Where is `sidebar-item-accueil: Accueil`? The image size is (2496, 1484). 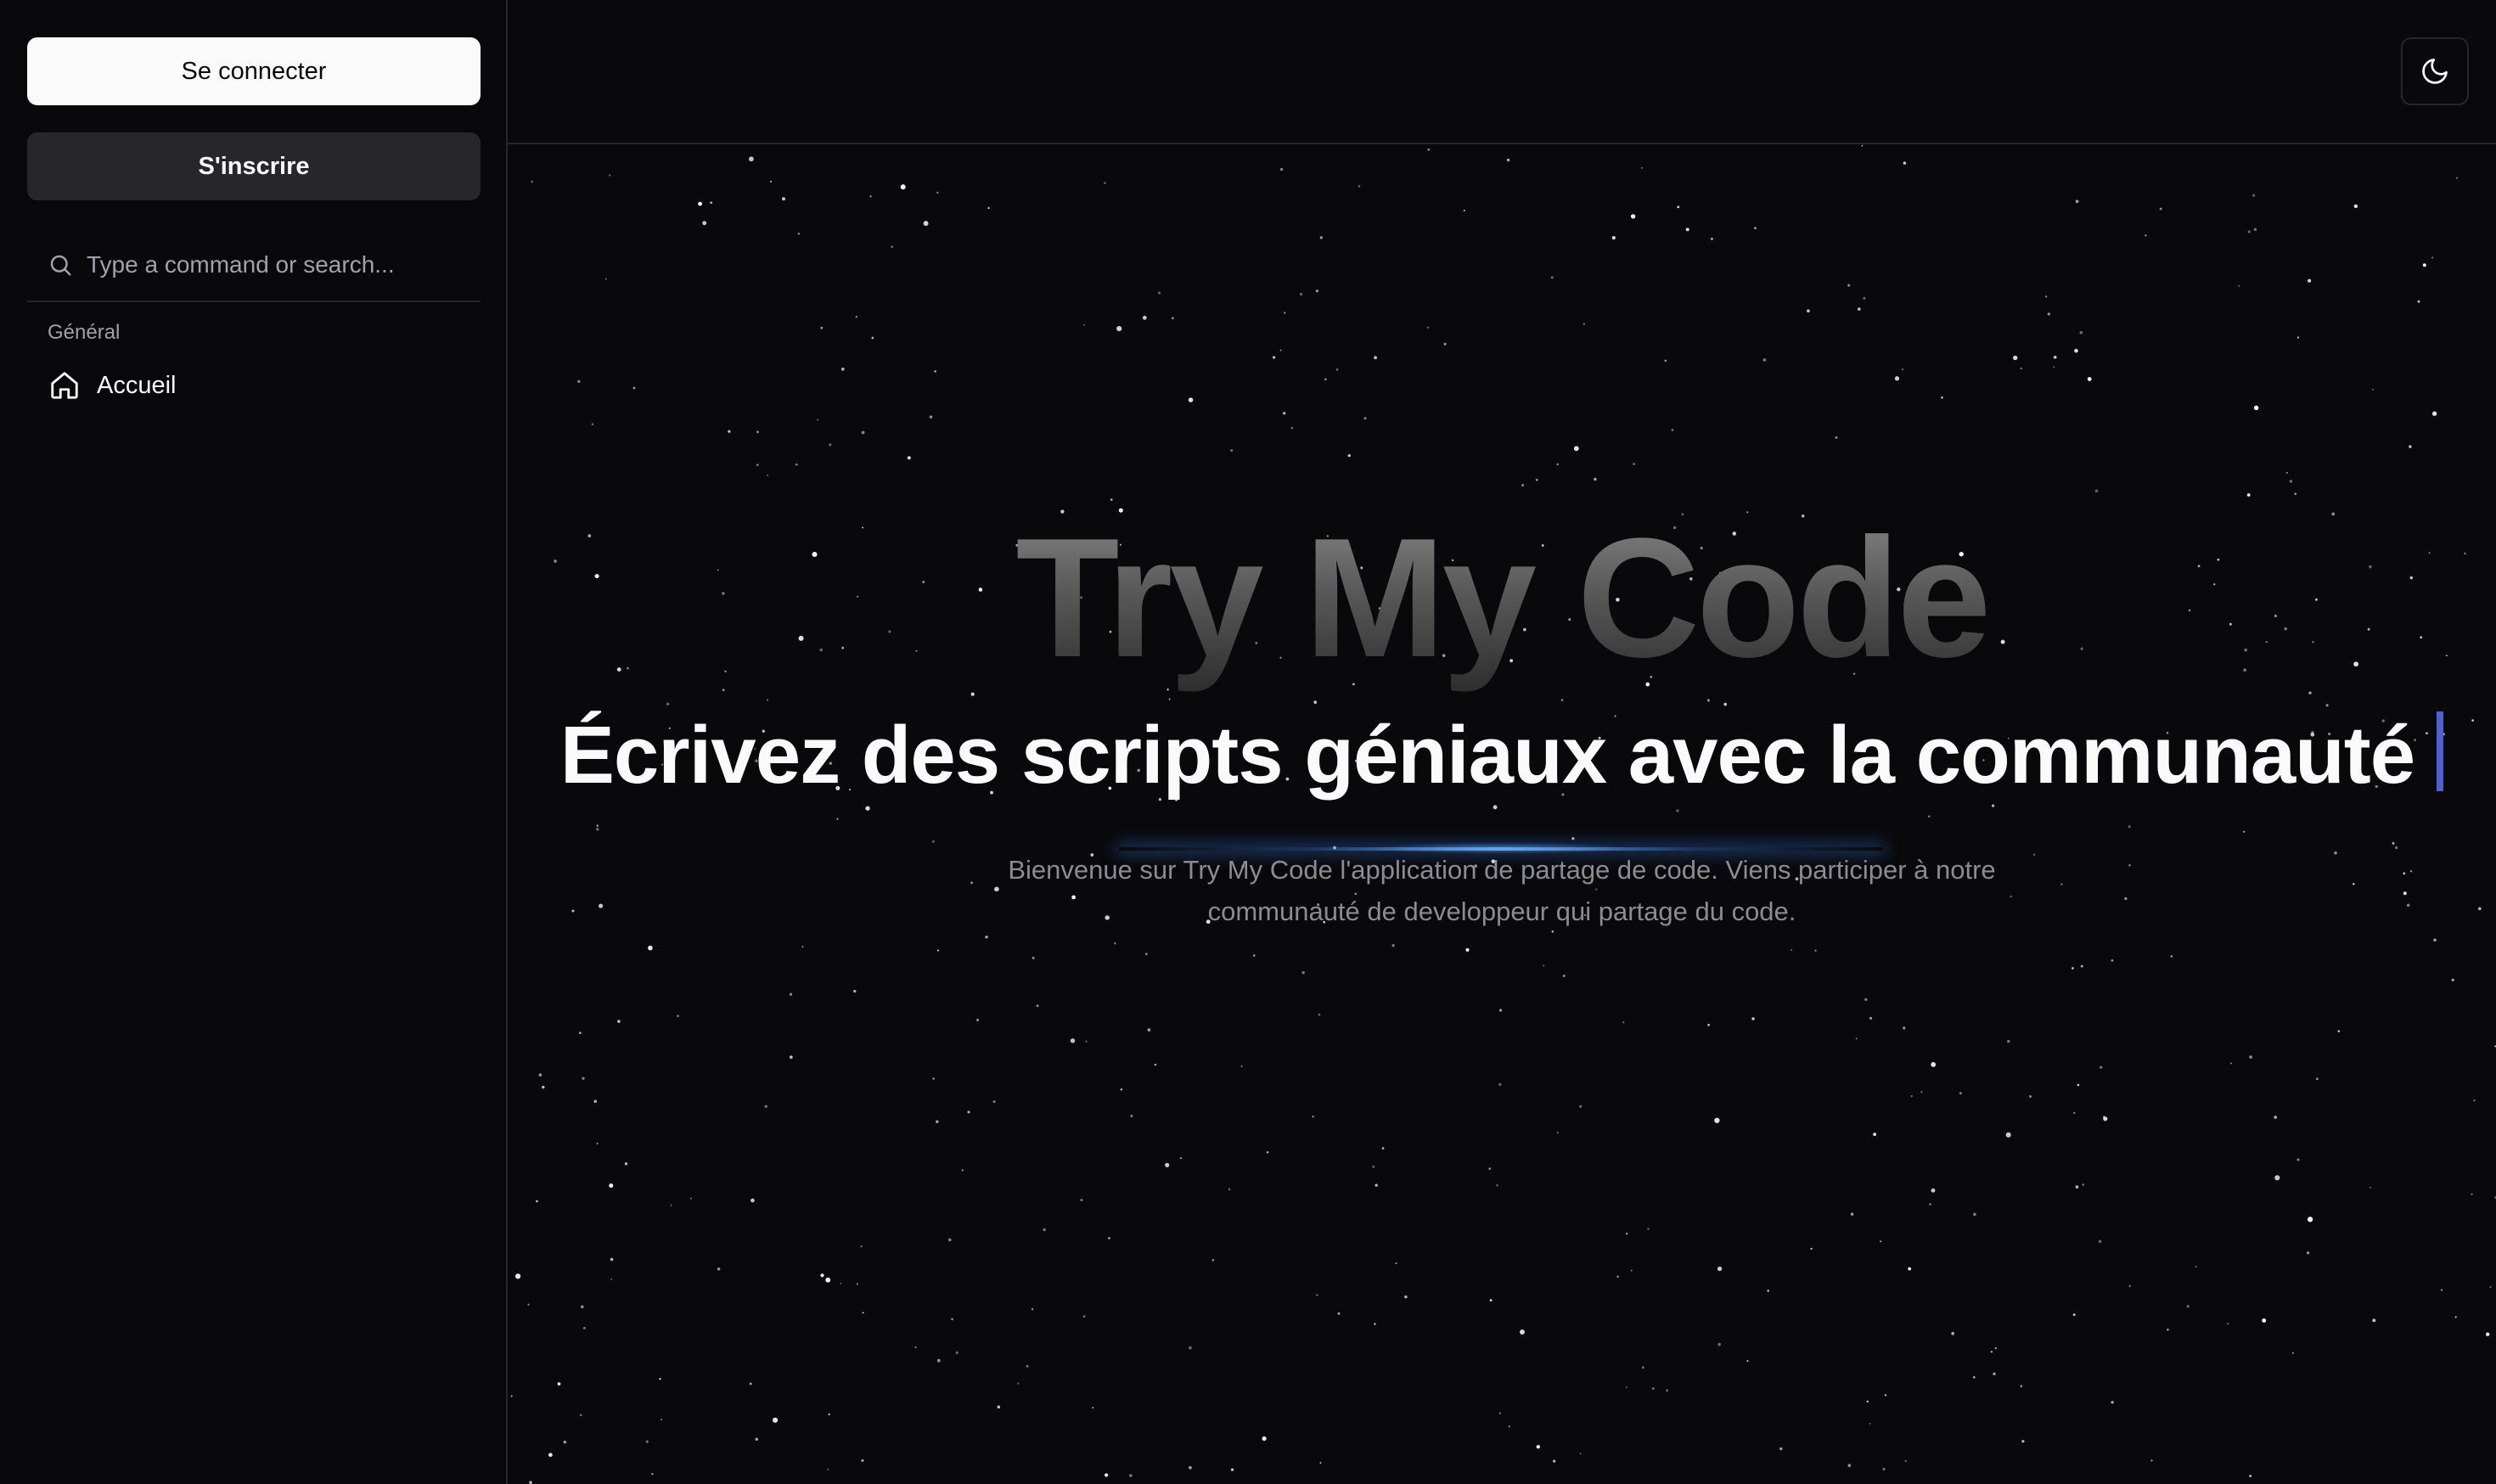 sidebar-item-accueil: Accueil is located at coordinates (256, 385).